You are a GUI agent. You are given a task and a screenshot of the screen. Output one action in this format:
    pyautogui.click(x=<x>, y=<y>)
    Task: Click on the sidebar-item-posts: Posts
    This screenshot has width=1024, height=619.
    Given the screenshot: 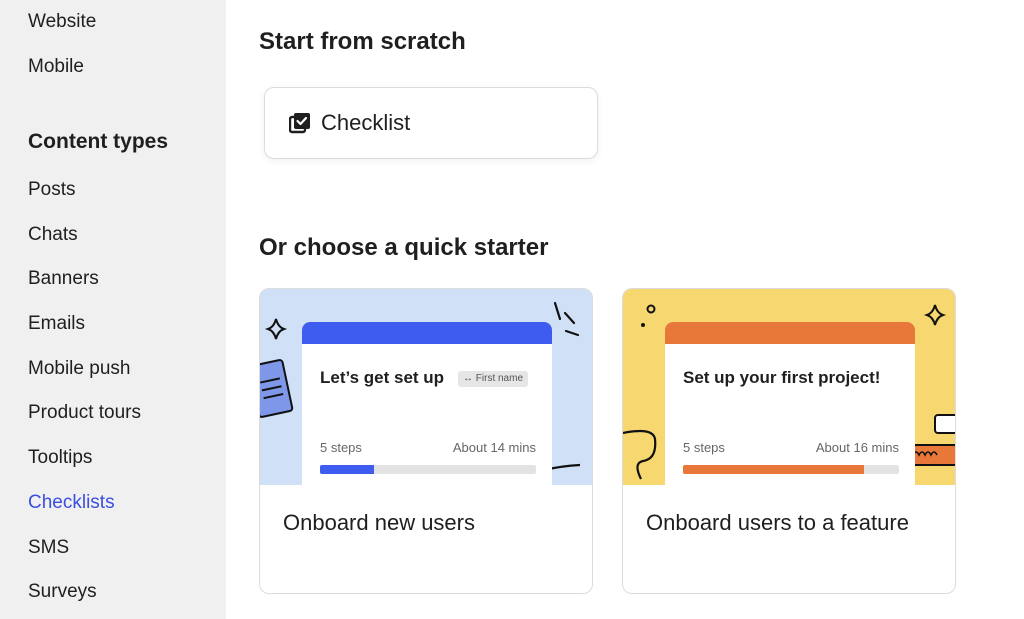 What is the action you would take?
    pyautogui.click(x=52, y=190)
    